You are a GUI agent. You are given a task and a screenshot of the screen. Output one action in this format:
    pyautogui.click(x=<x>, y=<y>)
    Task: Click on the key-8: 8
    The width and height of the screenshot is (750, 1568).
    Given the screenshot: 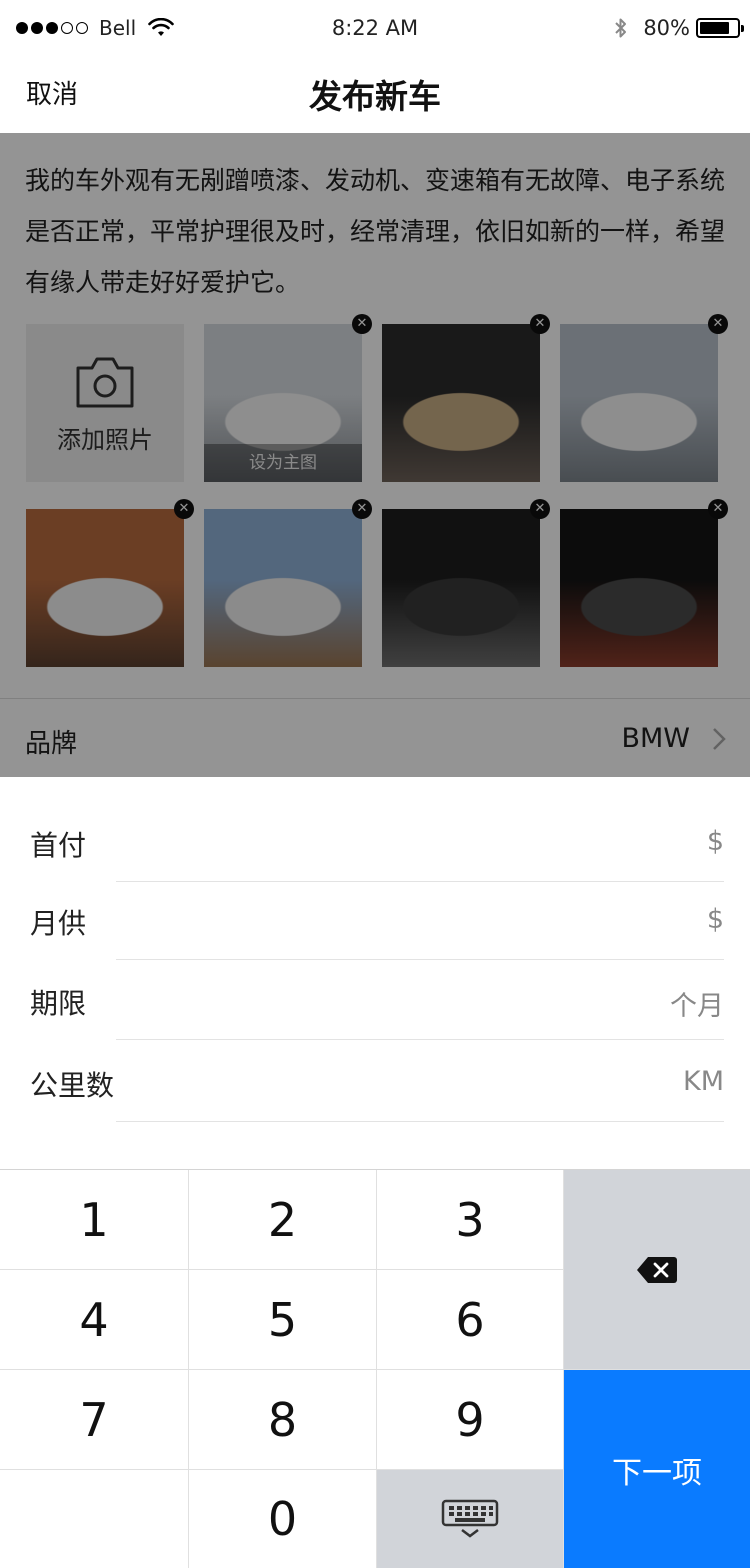 What is the action you would take?
    pyautogui.click(x=283, y=1420)
    